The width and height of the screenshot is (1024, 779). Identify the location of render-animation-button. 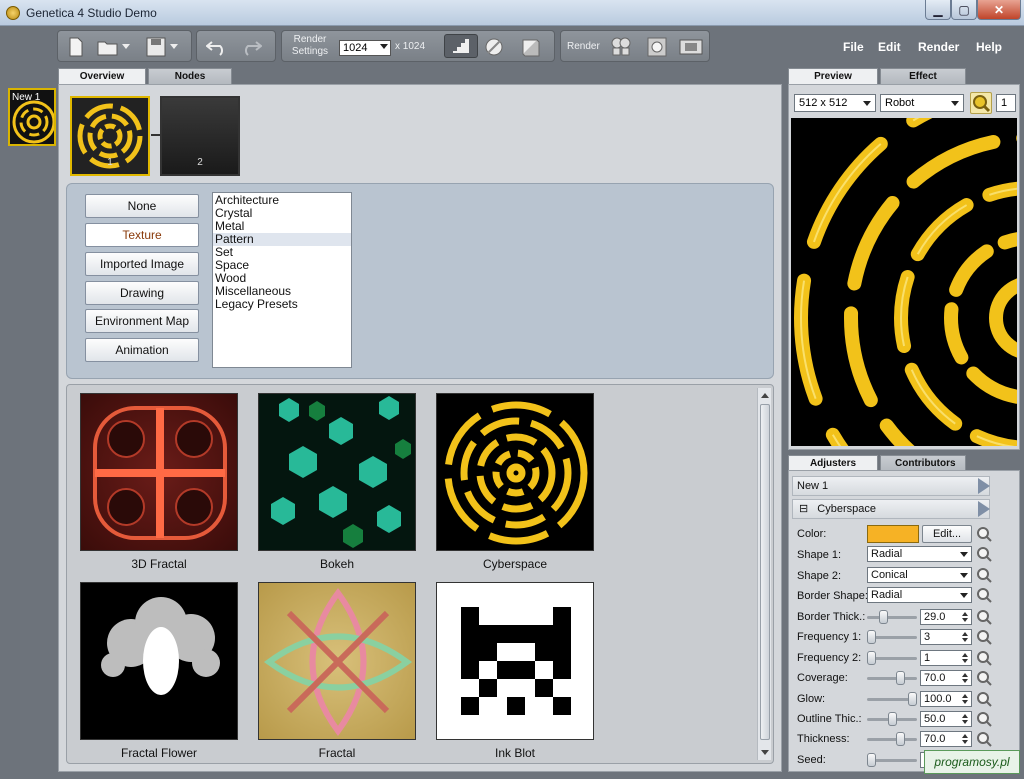
(691, 47).